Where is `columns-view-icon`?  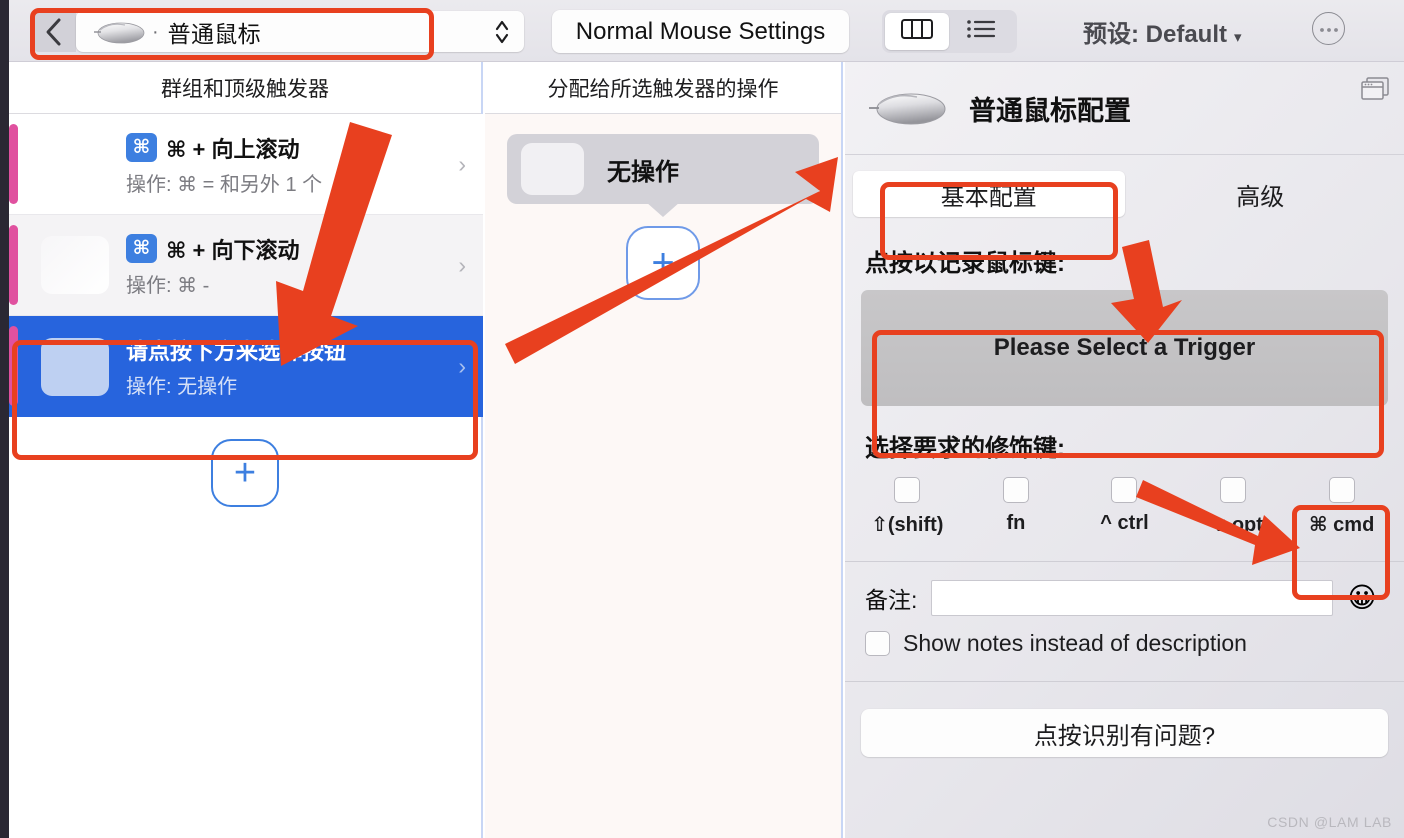 columns-view-icon is located at coordinates (917, 31).